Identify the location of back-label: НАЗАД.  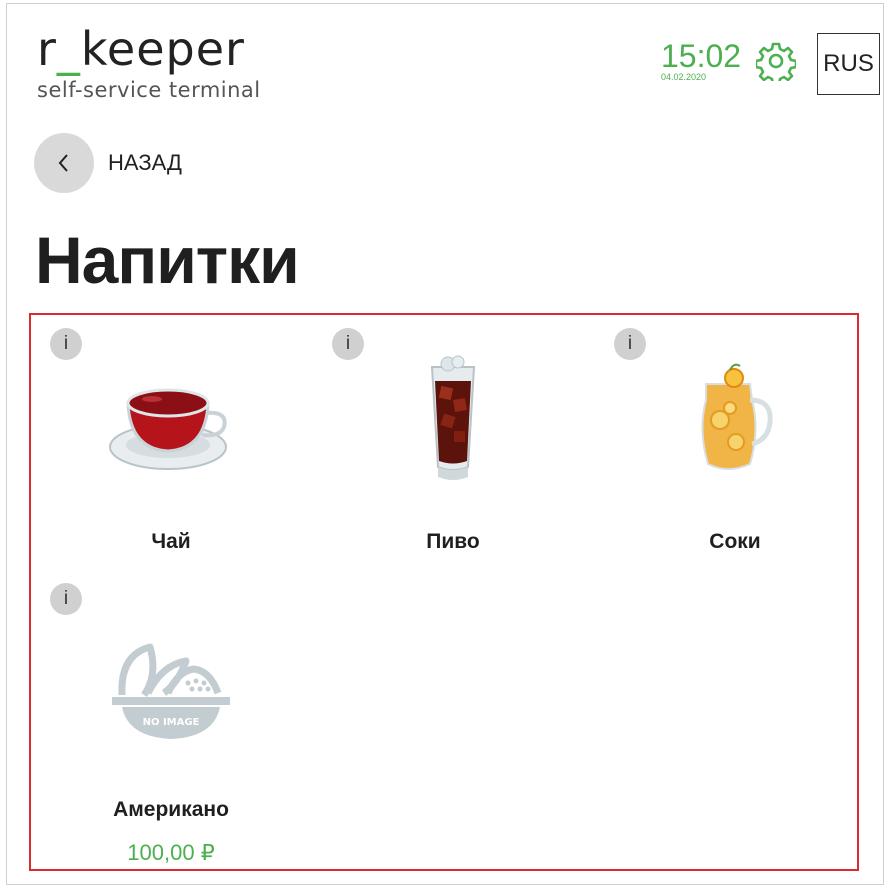
(145, 163).